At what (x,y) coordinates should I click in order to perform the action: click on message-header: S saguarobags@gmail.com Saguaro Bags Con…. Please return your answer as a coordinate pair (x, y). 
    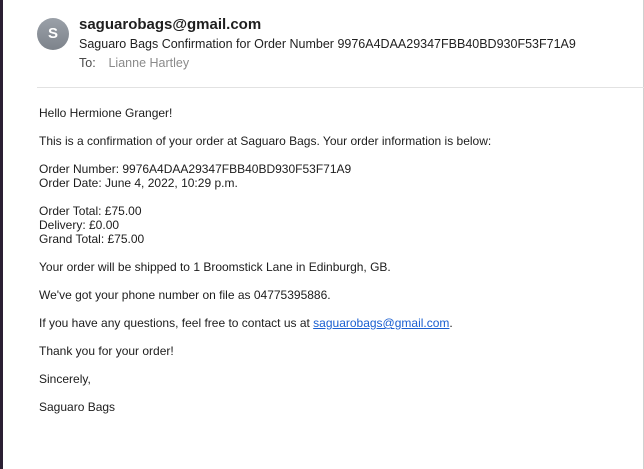
    Looking at the image, I should click on (337, 45).